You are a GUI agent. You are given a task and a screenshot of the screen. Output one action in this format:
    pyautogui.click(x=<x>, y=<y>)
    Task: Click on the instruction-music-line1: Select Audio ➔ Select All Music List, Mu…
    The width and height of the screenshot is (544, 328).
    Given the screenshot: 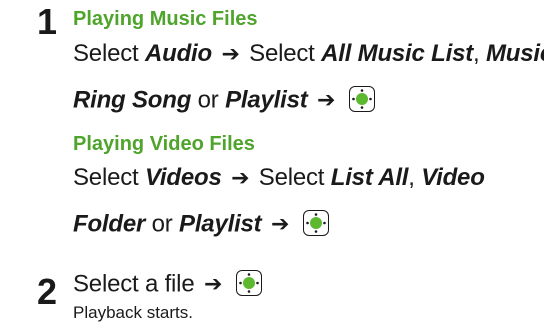 What is the action you would take?
    pyautogui.click(x=308, y=54)
    